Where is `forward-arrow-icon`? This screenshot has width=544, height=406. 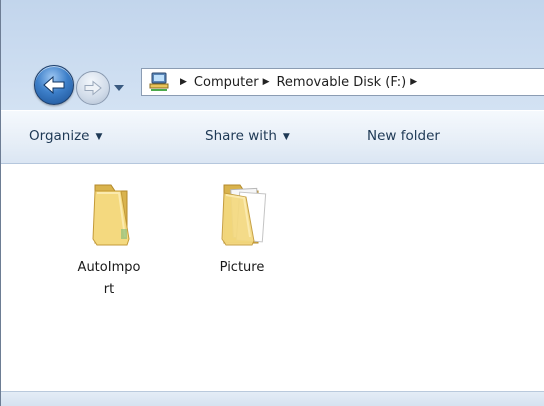 forward-arrow-icon is located at coordinates (93, 88).